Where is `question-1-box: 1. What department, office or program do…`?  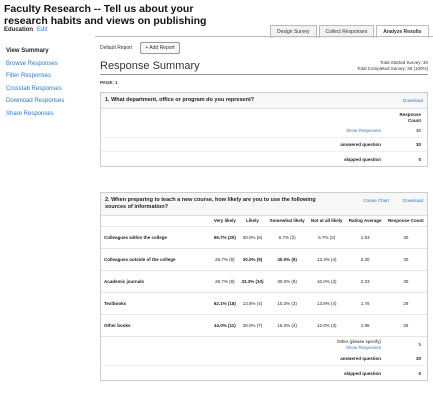
question-1-box: 1. What department, office or program do… is located at coordinates (264, 129).